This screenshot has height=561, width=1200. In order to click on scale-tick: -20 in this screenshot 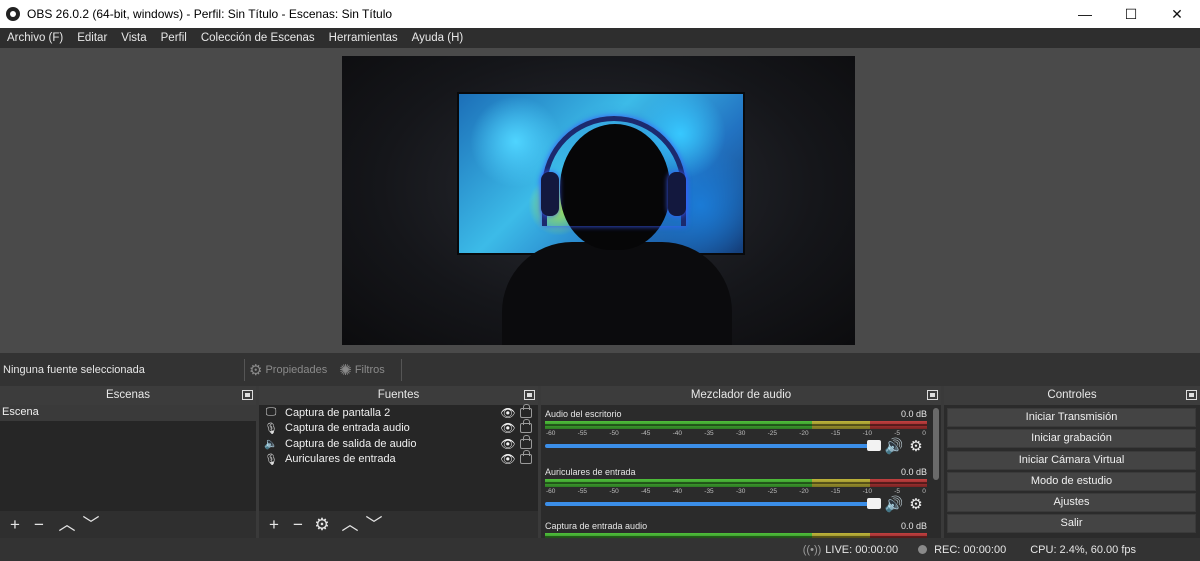, I will do `click(804, 433)`.